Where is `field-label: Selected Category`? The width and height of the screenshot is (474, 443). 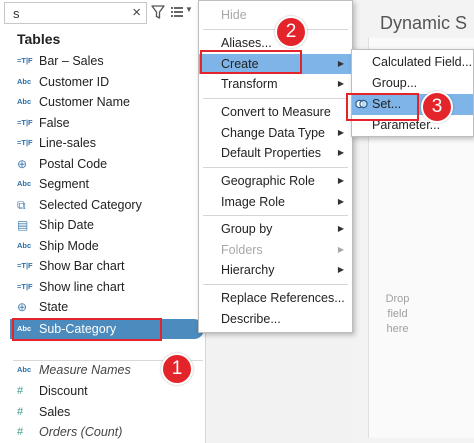
field-label: Selected Category is located at coordinates (90, 204).